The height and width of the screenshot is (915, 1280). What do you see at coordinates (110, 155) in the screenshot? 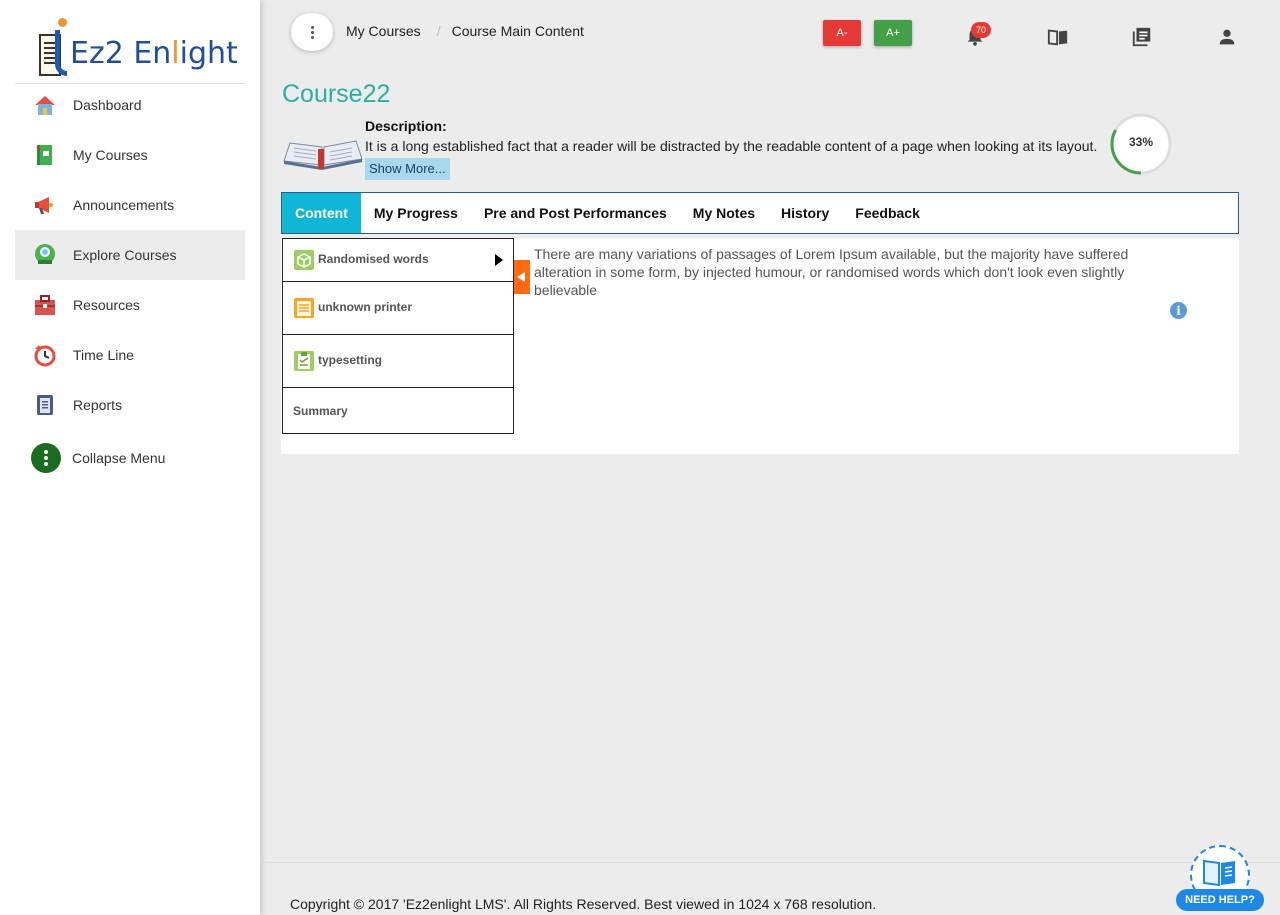
I see `sidebar-item-label: My Courses` at bounding box center [110, 155].